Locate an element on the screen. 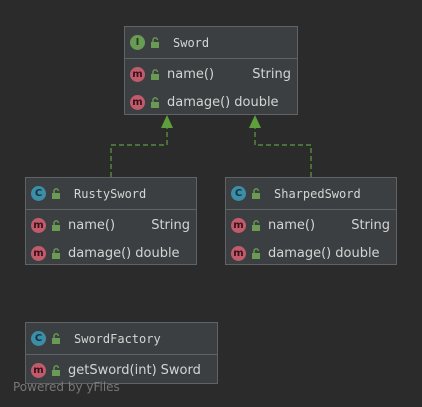 The height and width of the screenshot is (407, 422). watermark-text: Powered by yFiles is located at coordinates (66, 387).